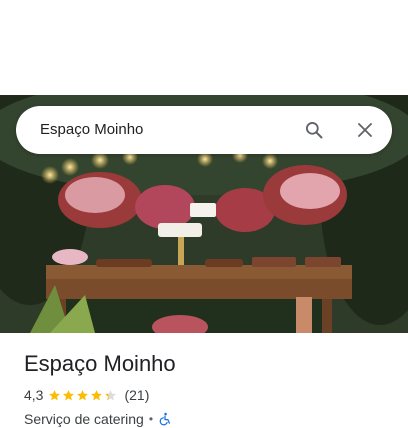 The height and width of the screenshot is (428, 408). What do you see at coordinates (209, 395) in the screenshot?
I see `rating-row: 4,3 (21)` at bounding box center [209, 395].